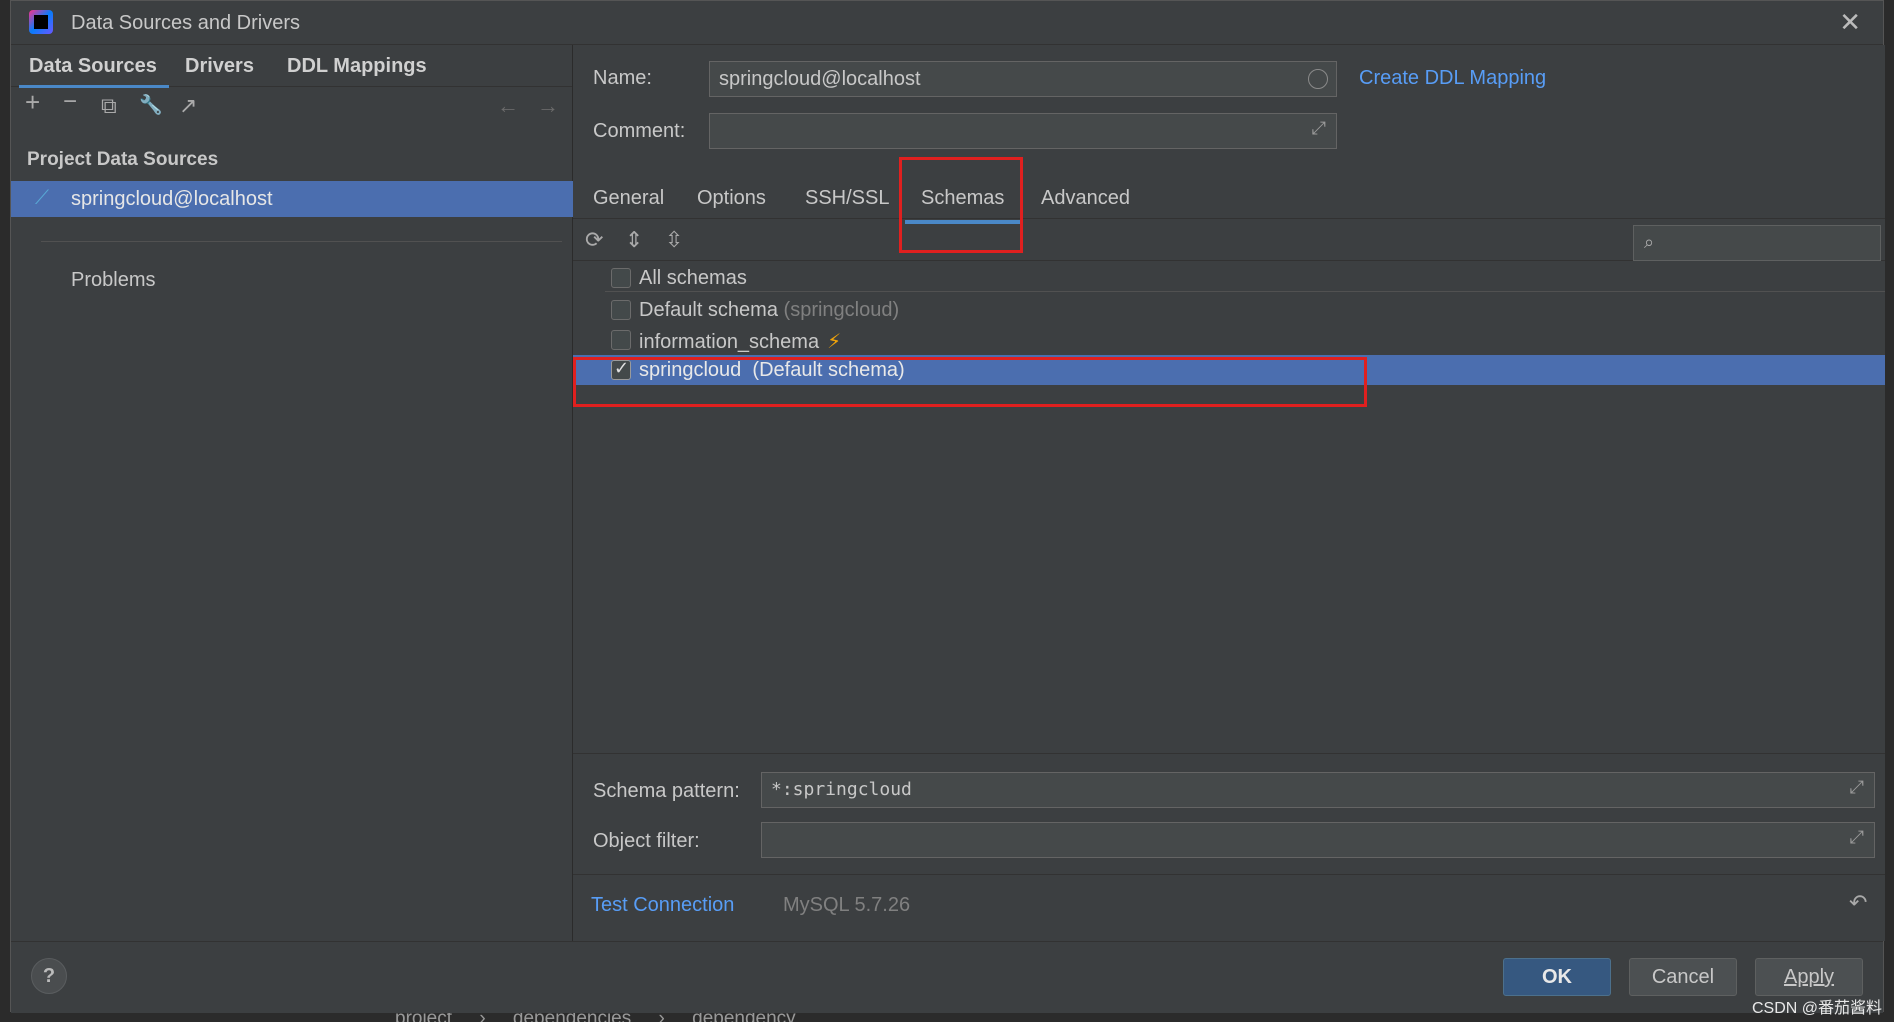  I want to click on test-connection-link: Test Connection, so click(662, 905).